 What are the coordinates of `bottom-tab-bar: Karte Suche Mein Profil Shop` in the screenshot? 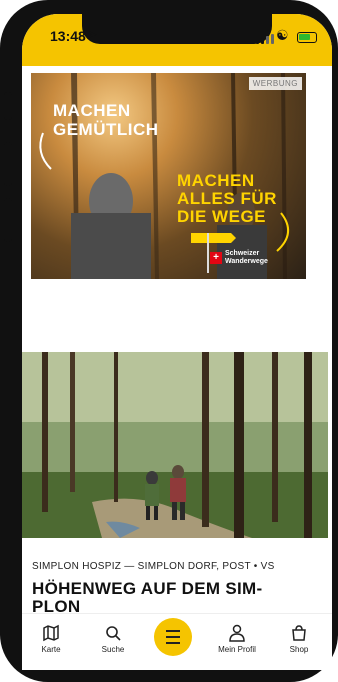 It's located at (177, 641).